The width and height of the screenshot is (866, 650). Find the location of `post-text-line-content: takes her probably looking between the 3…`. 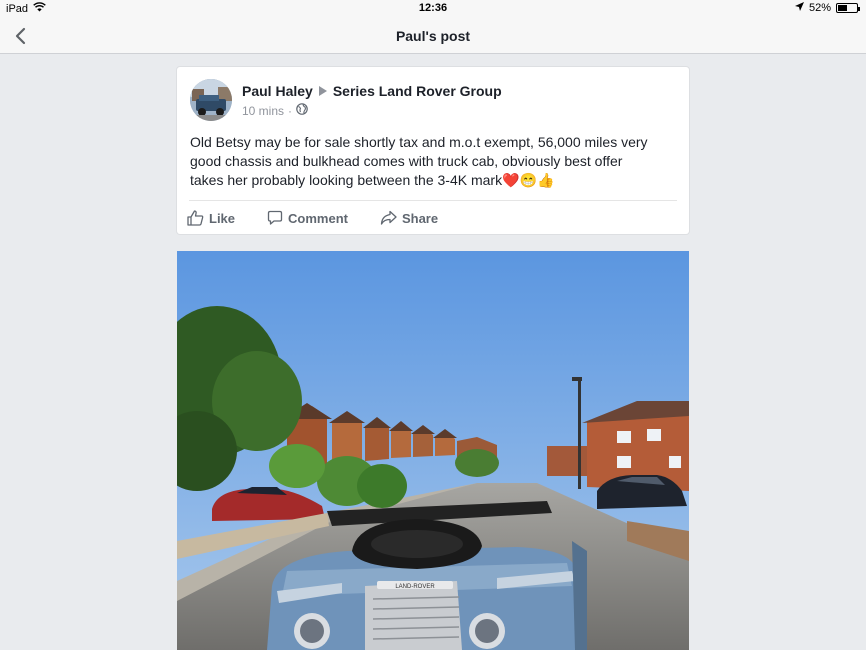

post-text-line-content: takes her probably looking between the 3… is located at coordinates (346, 180).